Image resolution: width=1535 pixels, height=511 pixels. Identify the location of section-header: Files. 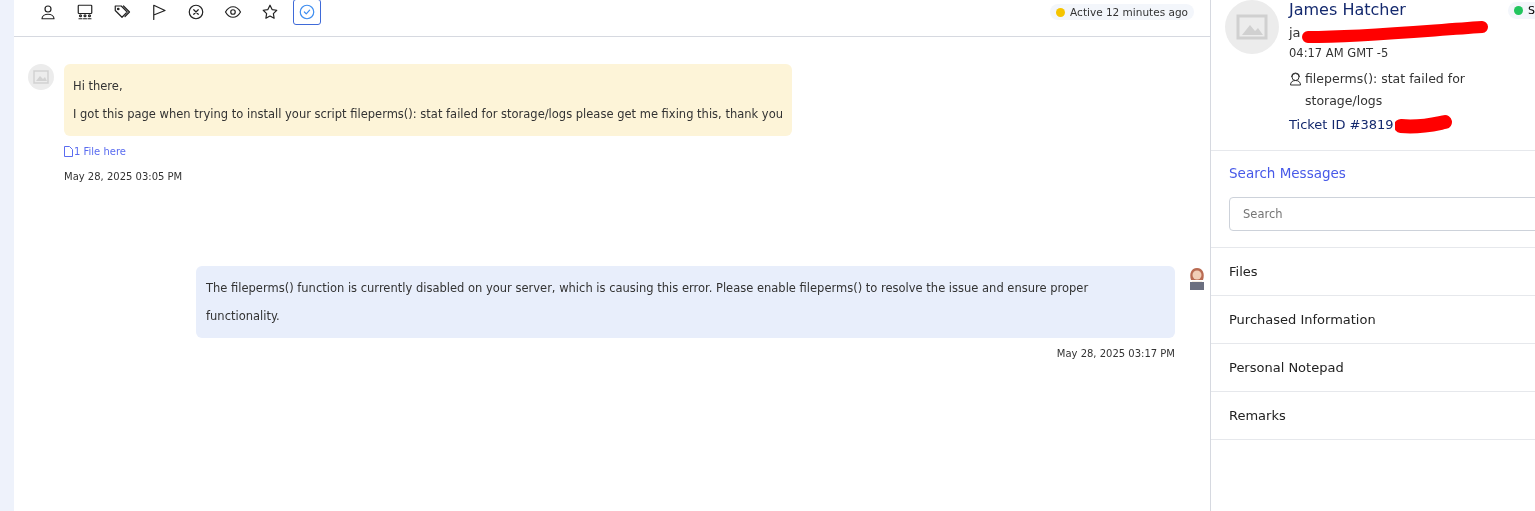
(1373, 272).